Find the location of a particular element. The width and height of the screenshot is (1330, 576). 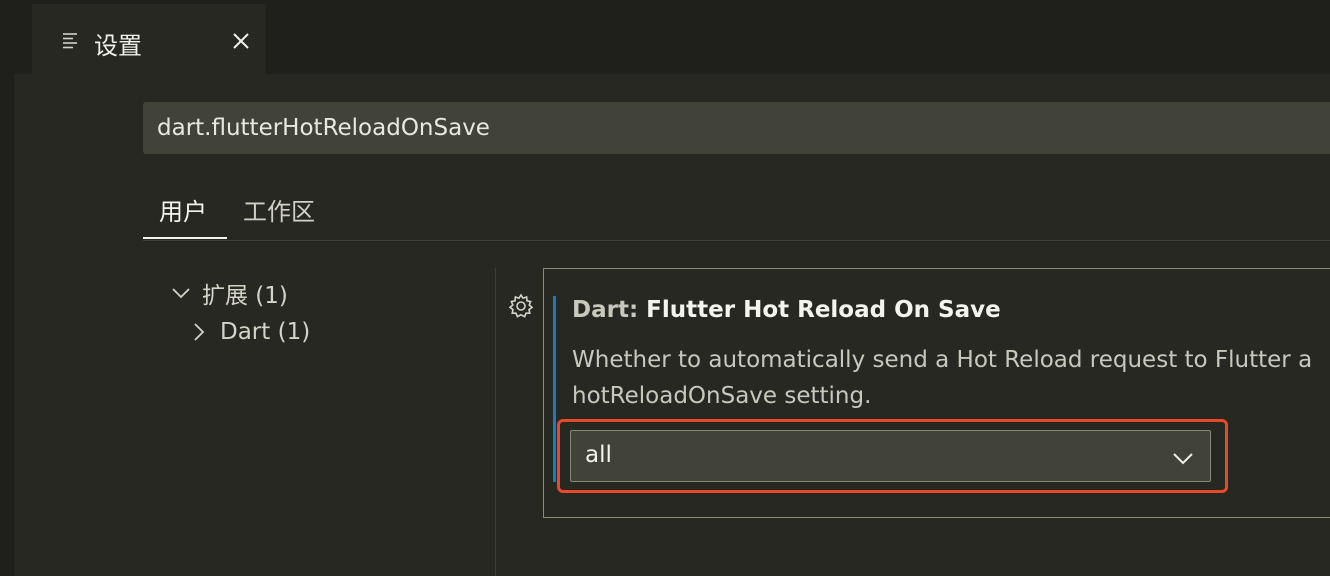

setting-focus-indicator is located at coordinates (554, 389).